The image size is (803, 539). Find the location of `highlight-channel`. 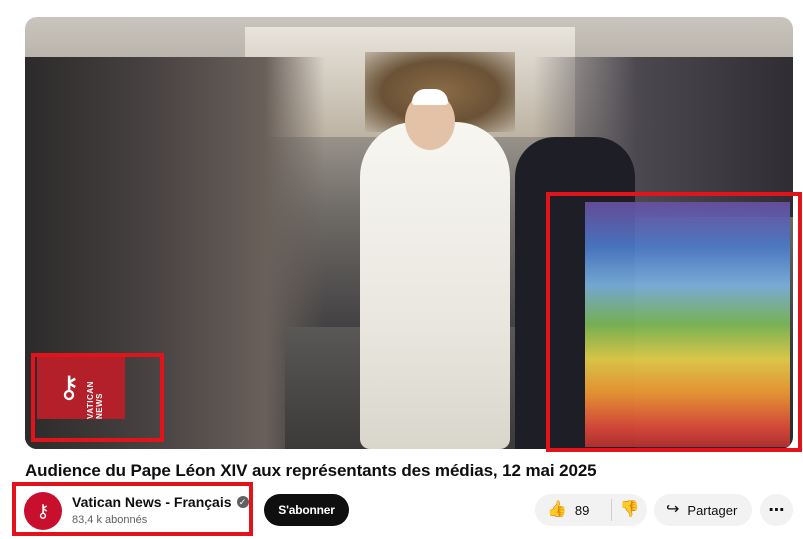

highlight-channel is located at coordinates (132, 509).